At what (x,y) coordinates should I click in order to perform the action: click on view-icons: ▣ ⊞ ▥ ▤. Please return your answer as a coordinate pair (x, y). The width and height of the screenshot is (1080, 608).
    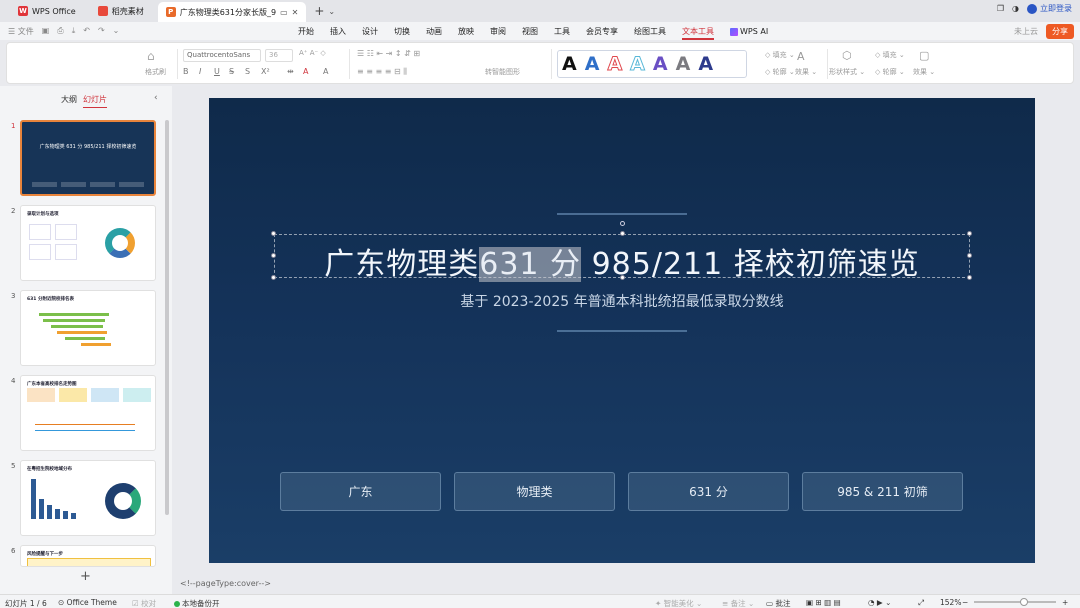
    Looking at the image, I should click on (823, 602).